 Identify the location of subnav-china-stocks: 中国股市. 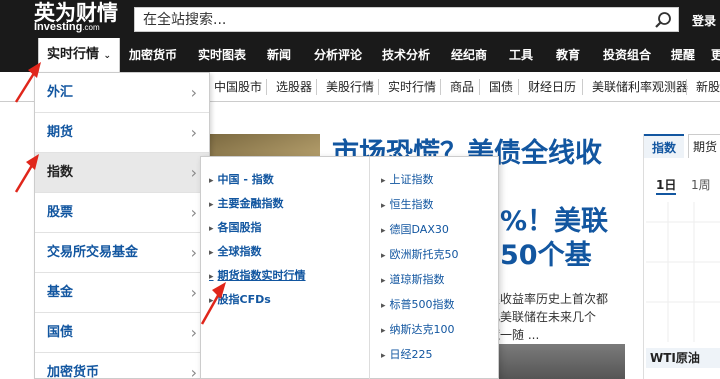
(238, 87).